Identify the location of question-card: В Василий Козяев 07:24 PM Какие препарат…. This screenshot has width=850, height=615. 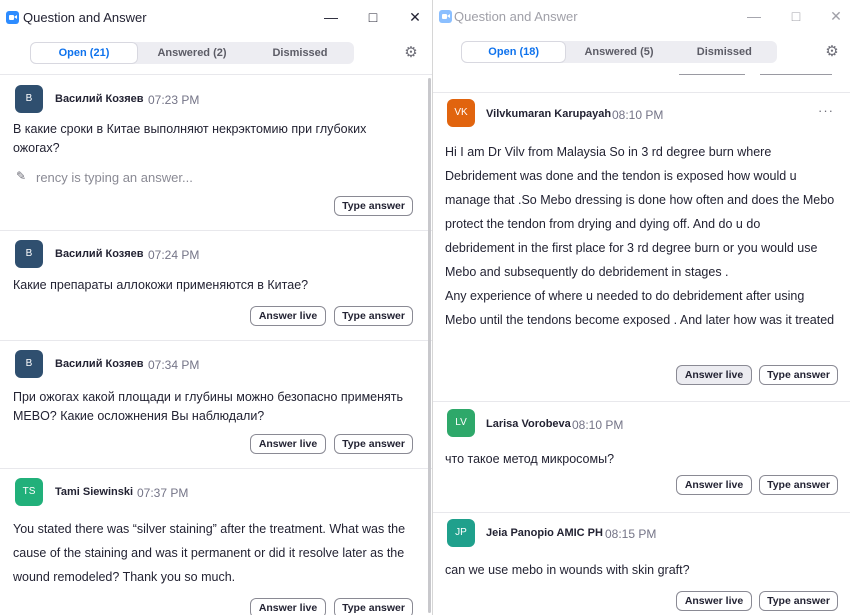
(216, 285).